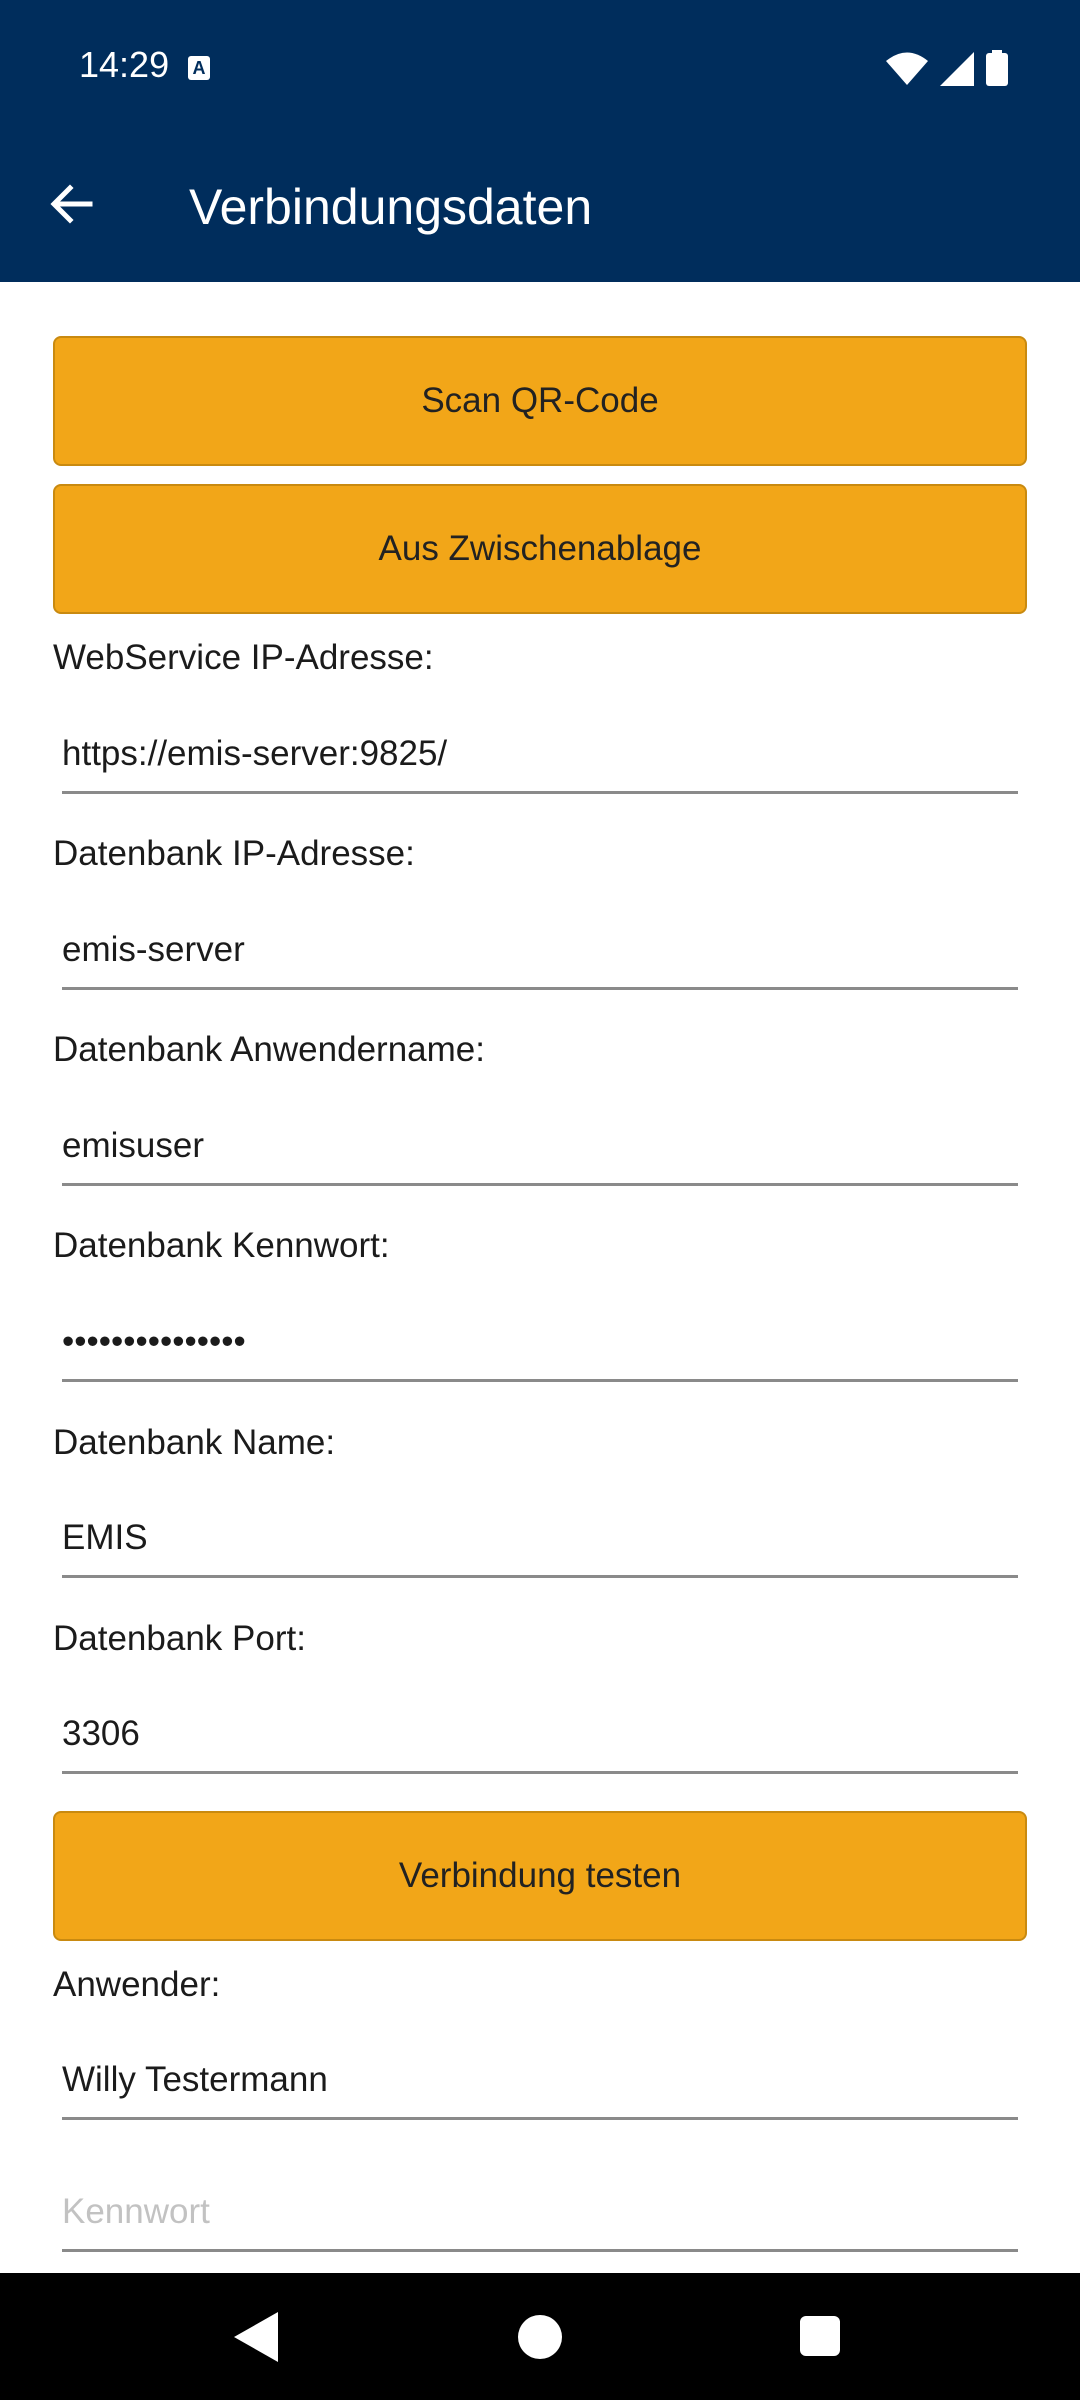  Describe the element at coordinates (194, 1442) in the screenshot. I see `db-name-label: Datenbank Name:` at that location.